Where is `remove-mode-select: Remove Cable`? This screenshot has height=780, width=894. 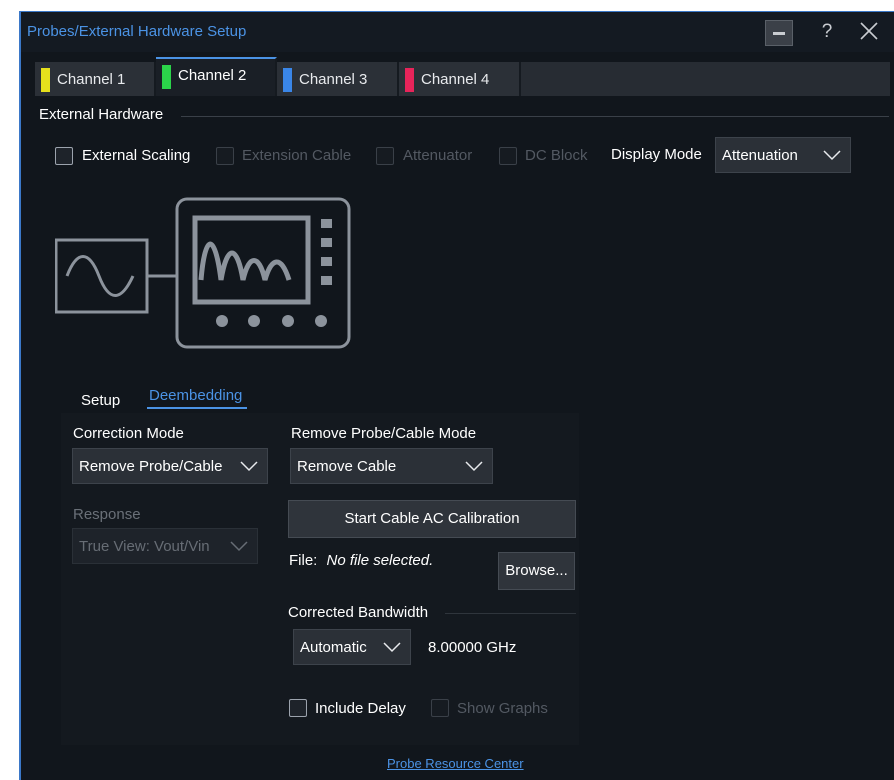 remove-mode-select: Remove Cable is located at coordinates (391, 466).